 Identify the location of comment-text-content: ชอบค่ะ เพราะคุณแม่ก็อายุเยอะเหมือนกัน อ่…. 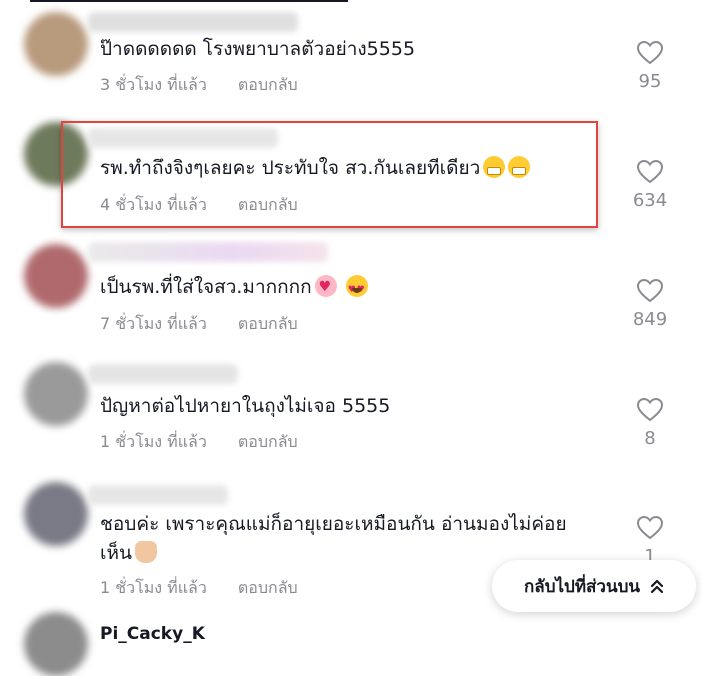
(333, 538).